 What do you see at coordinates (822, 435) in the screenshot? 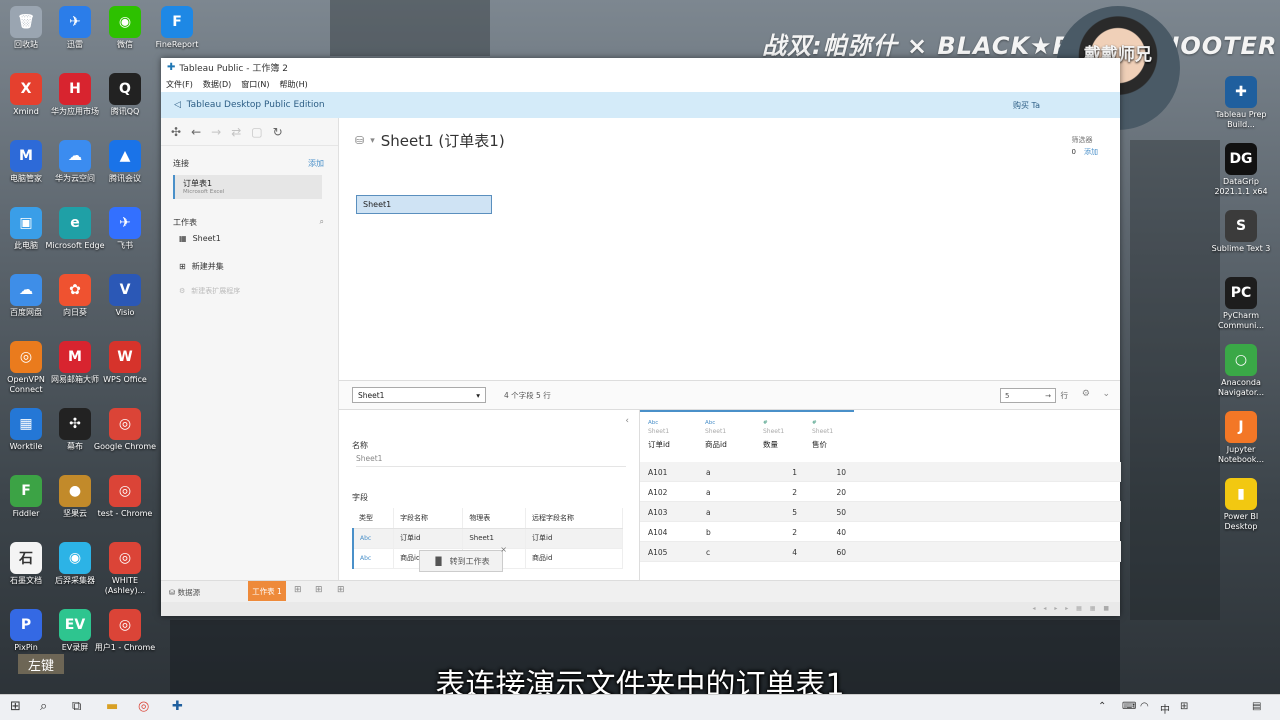
I see `grid-column-header: # Sheet1 售价` at bounding box center [822, 435].